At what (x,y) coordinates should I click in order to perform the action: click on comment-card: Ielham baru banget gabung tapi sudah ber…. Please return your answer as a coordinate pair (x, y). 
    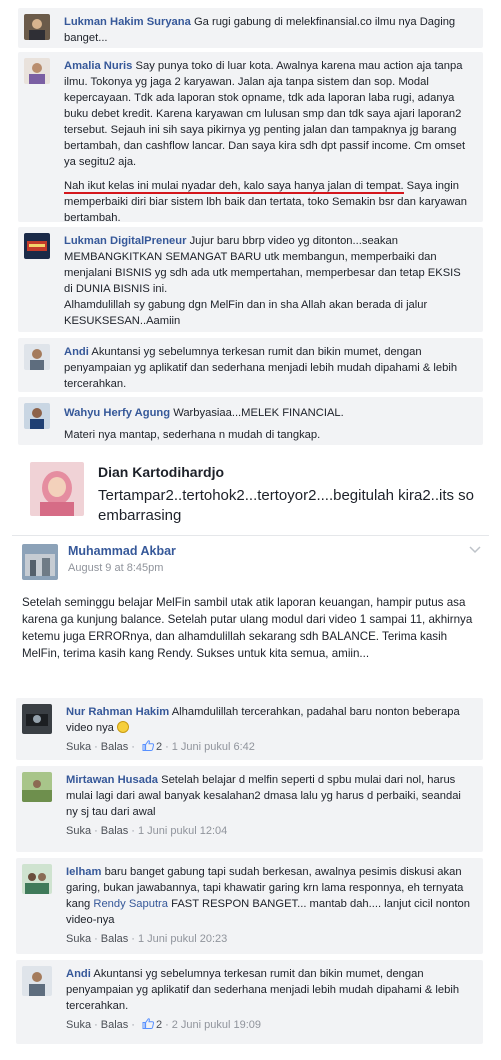
    Looking at the image, I should click on (249, 906).